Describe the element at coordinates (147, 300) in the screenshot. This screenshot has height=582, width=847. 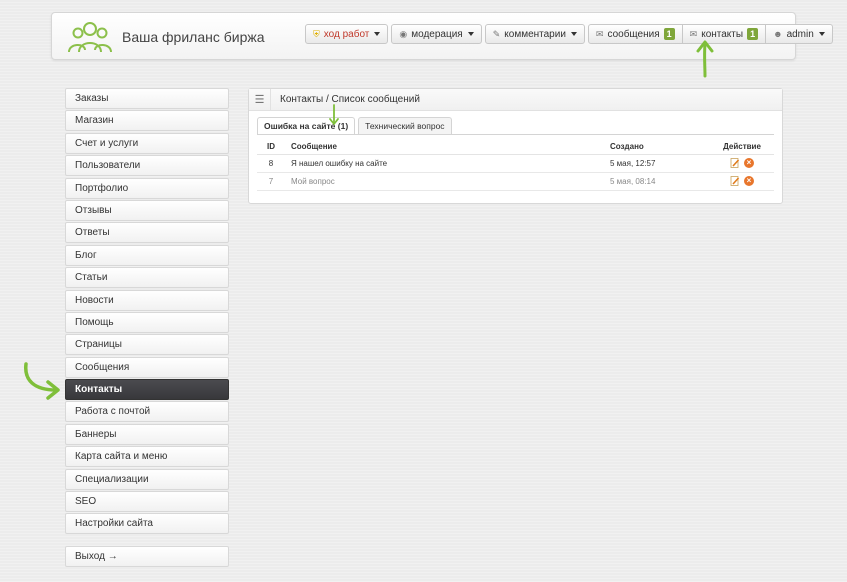
I see `sidebar-item-news: Новости` at that location.